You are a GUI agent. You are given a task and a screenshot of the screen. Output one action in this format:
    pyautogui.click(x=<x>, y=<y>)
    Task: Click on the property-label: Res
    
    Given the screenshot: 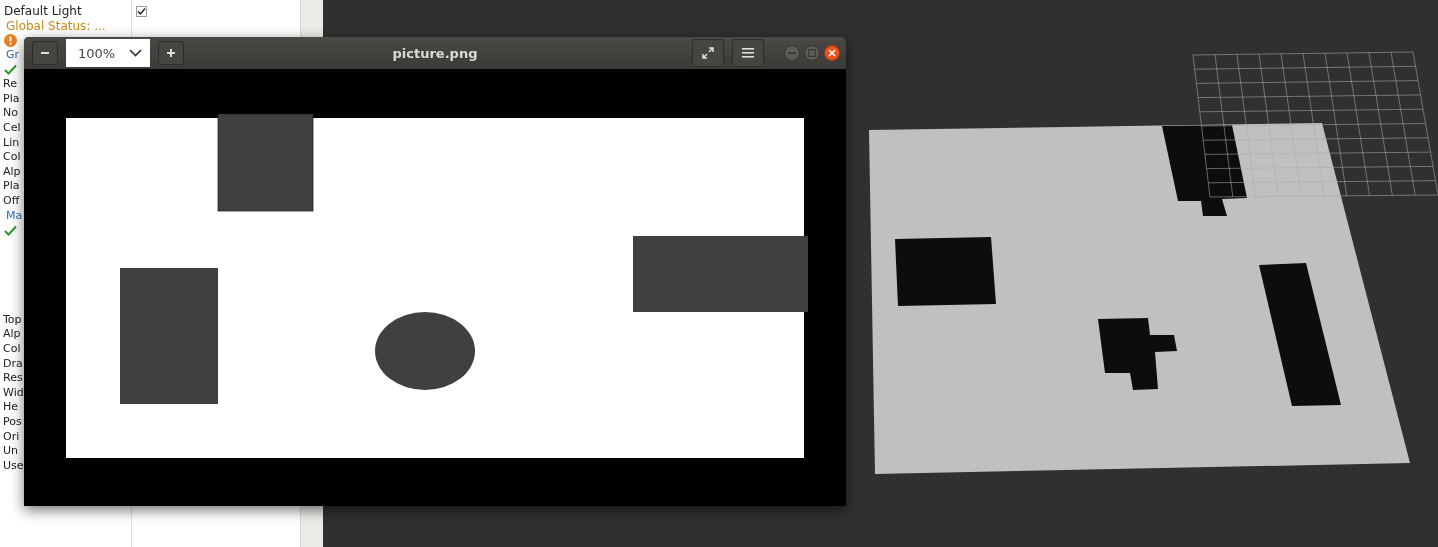 What is the action you would take?
    pyautogui.click(x=12, y=378)
    